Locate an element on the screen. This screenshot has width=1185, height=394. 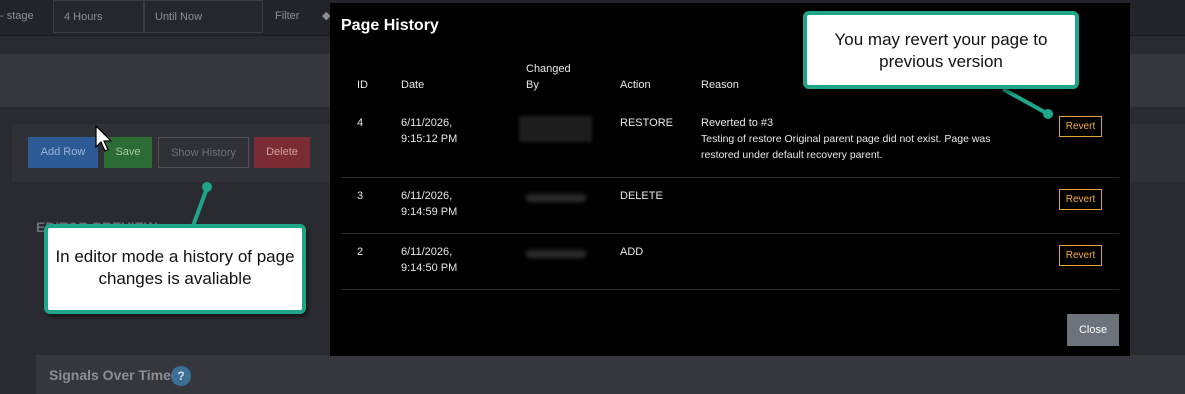
stage-label: - stage is located at coordinates (17, 16).